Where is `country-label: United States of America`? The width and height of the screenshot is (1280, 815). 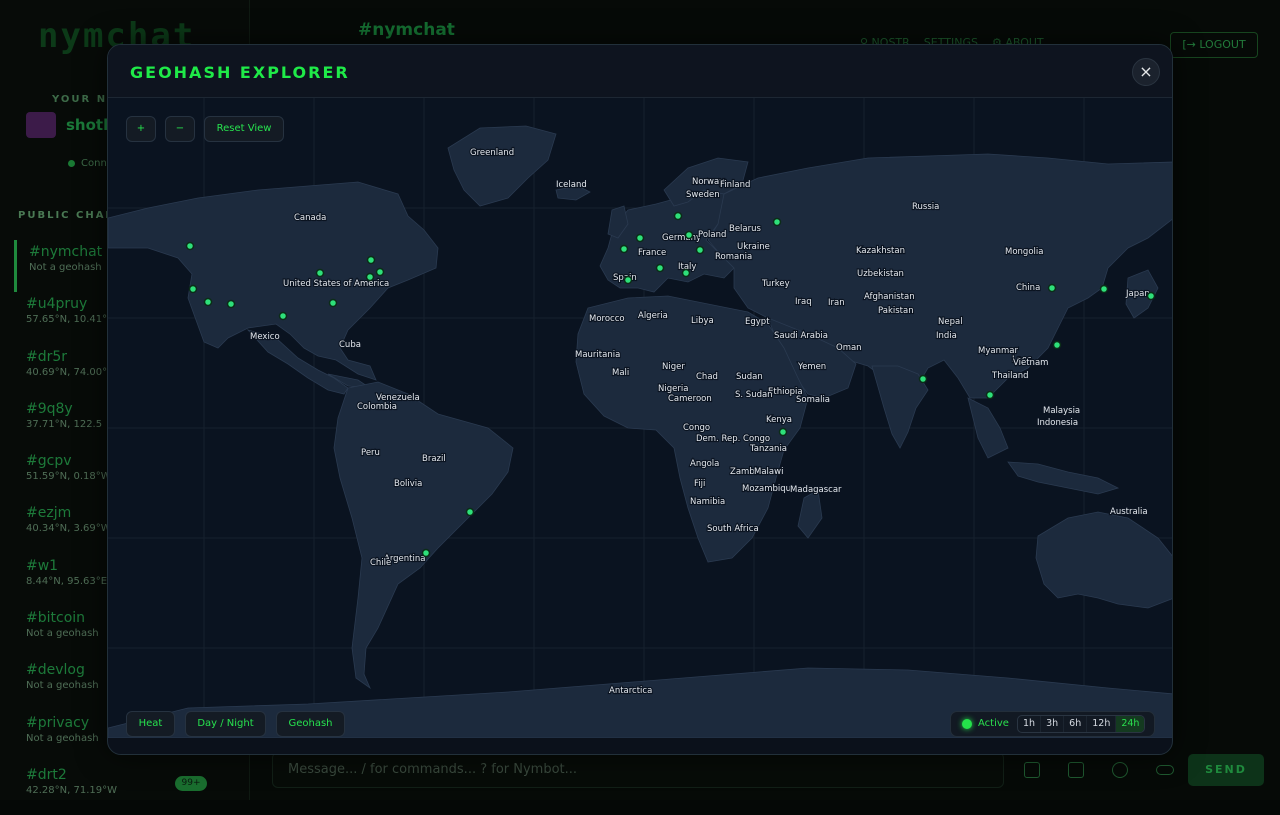 country-label: United States of America is located at coordinates (336, 284).